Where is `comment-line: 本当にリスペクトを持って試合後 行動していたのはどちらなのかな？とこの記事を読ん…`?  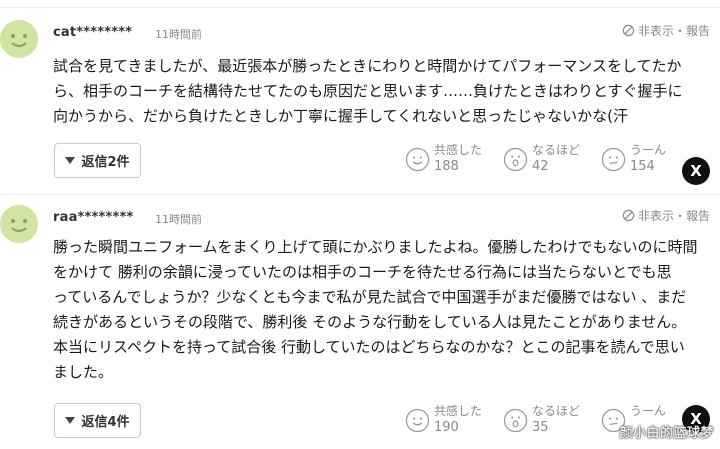
comment-line: 本当にリスペクトを持って試合後 行動していたのはどちらなのかな？とこの記事を読ん… is located at coordinates (369, 347).